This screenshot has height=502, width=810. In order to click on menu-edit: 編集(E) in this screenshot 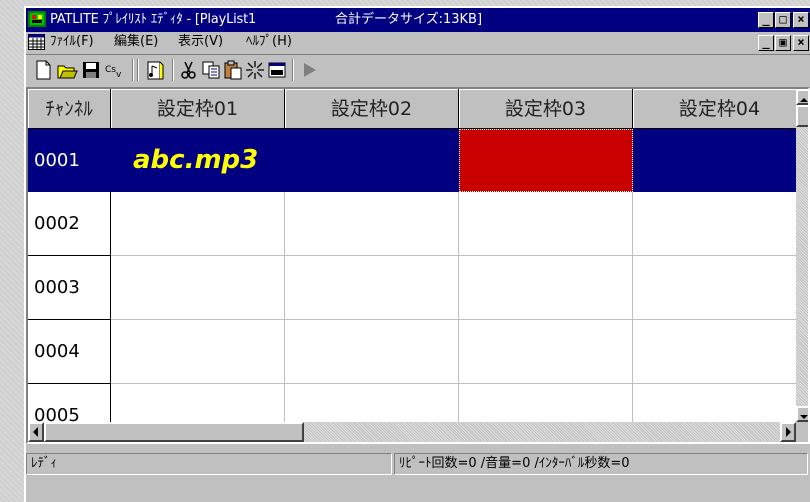, I will do `click(136, 42)`.